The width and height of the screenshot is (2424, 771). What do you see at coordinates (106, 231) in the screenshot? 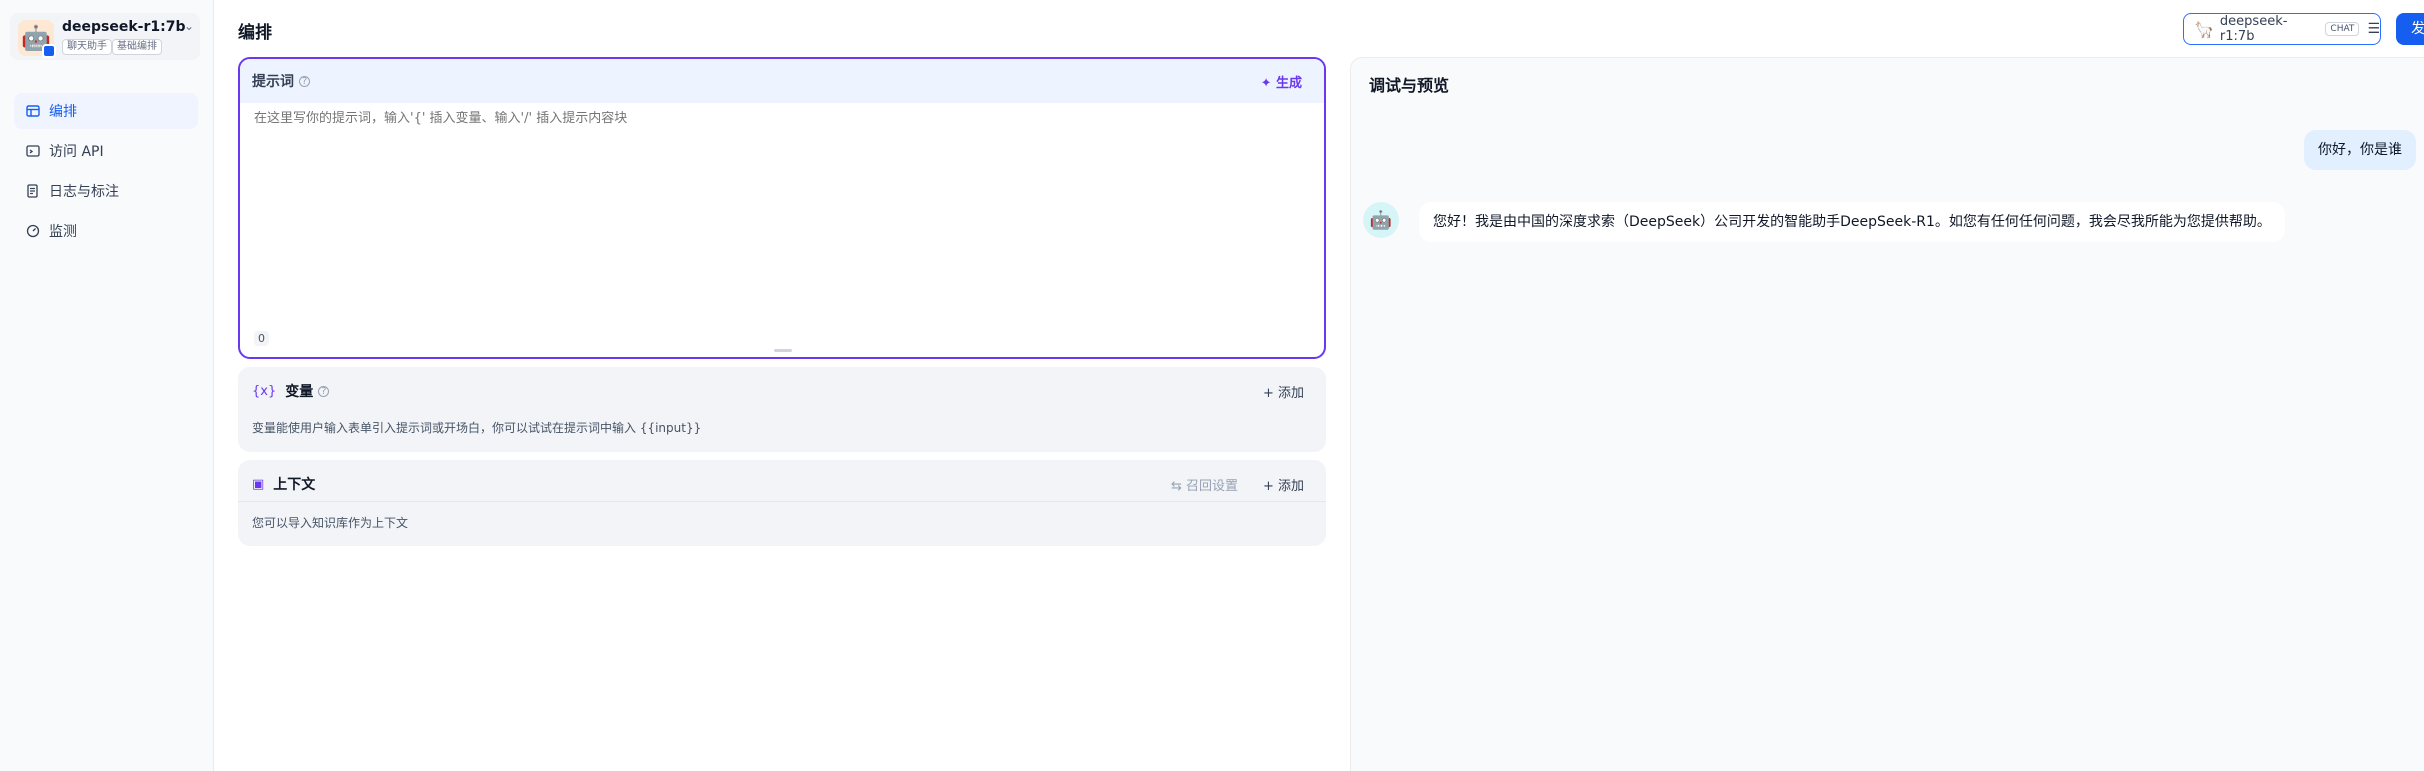
I see `sidebar-item-monitor: 监测` at bounding box center [106, 231].